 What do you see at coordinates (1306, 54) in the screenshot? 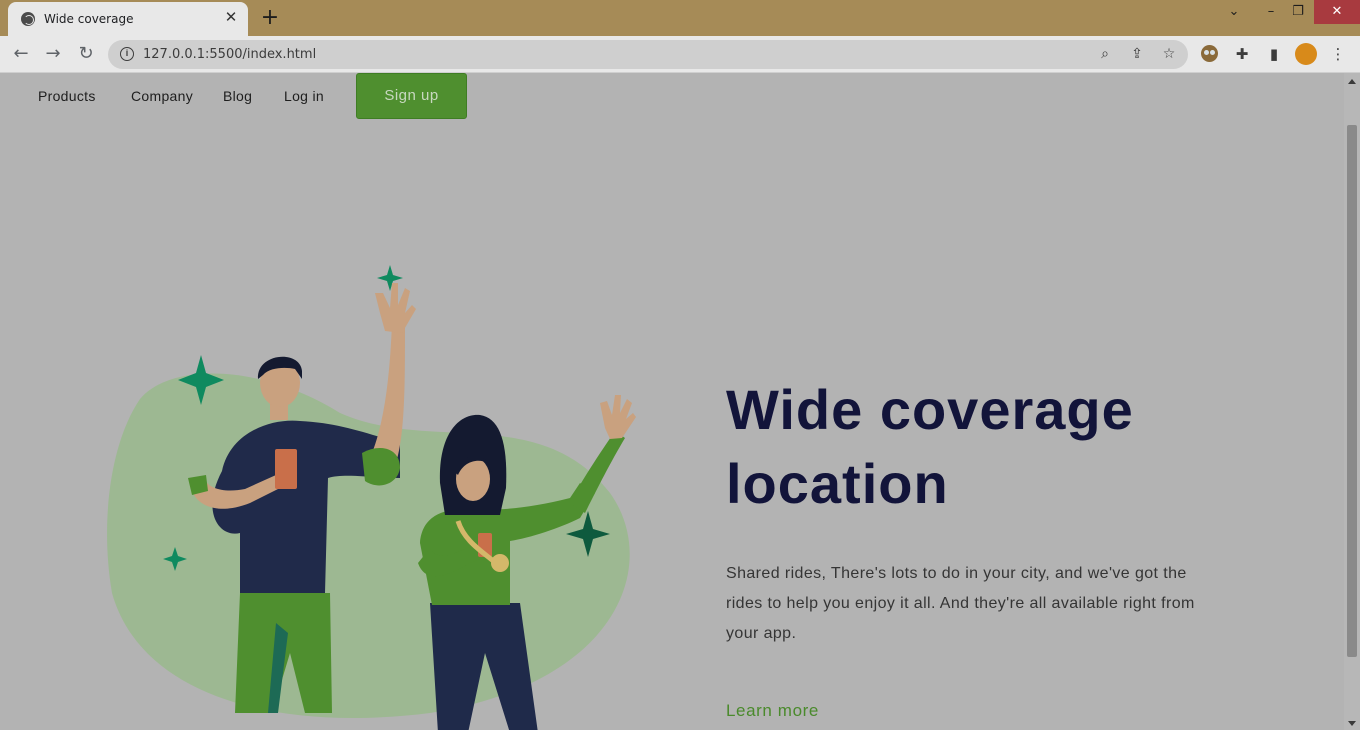
I see `profile-avatar` at bounding box center [1306, 54].